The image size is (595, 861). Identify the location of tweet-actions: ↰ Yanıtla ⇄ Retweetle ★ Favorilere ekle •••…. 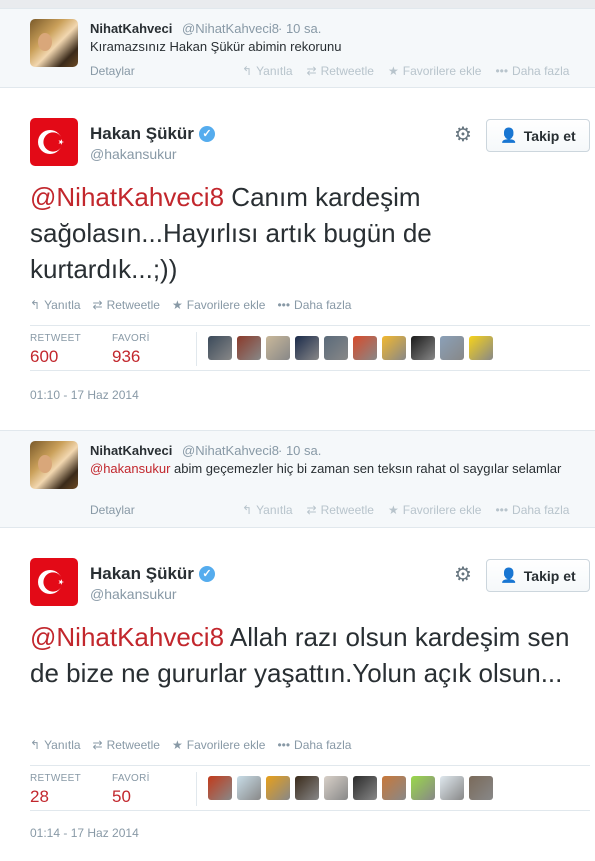
(412, 510).